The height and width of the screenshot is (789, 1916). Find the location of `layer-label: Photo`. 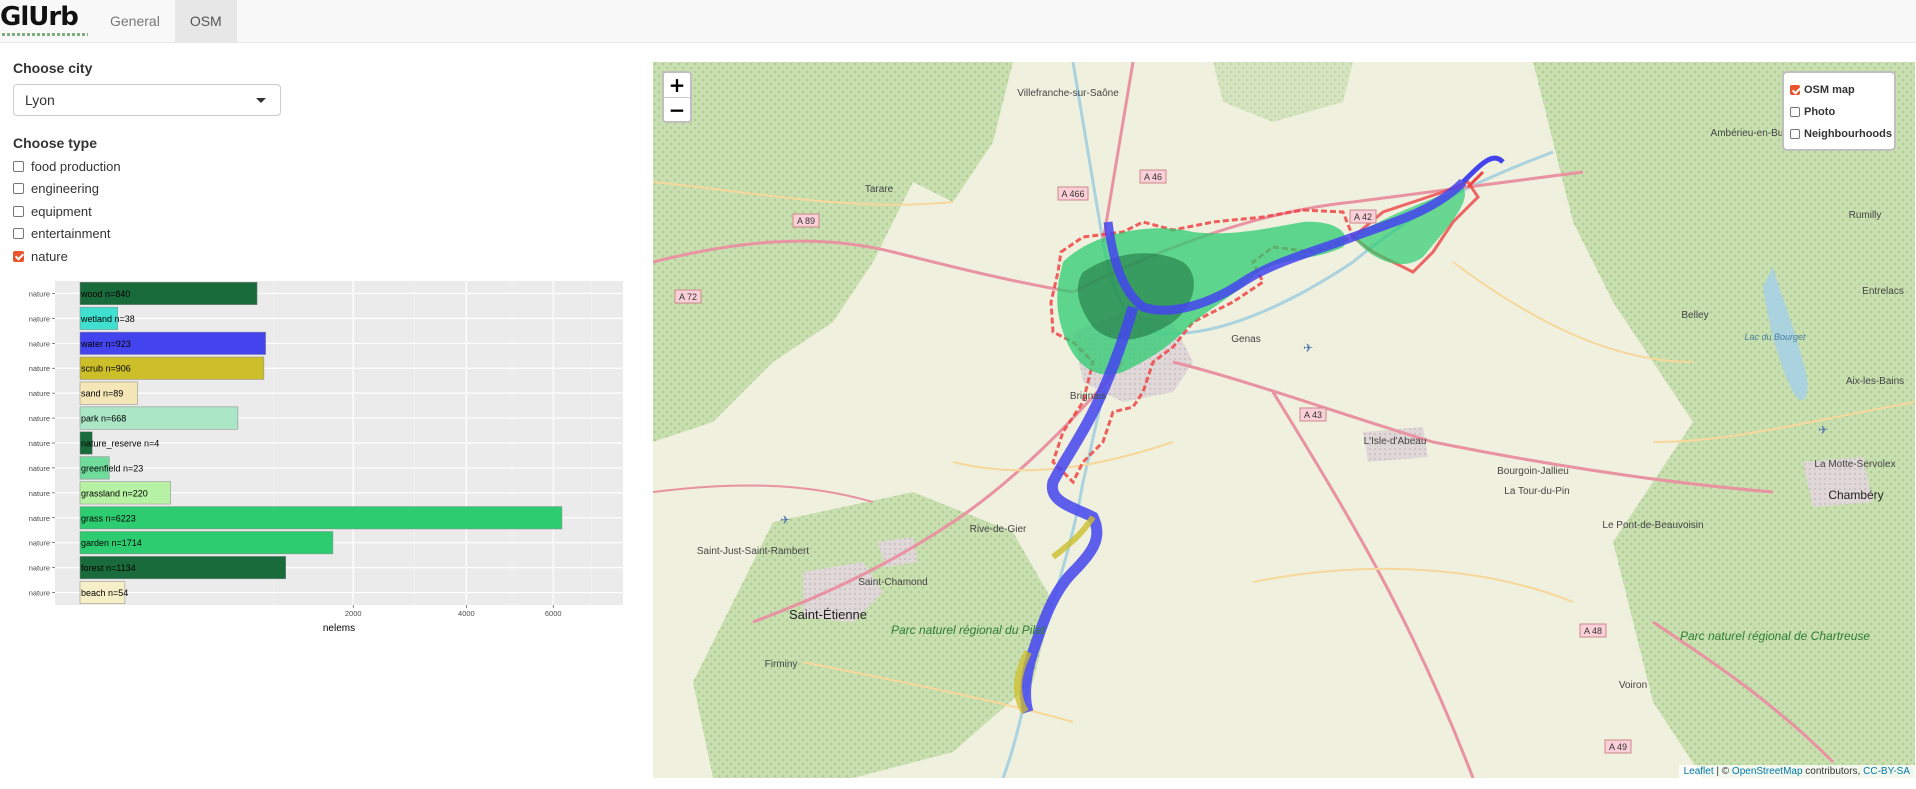

layer-label: Photo is located at coordinates (1820, 112).